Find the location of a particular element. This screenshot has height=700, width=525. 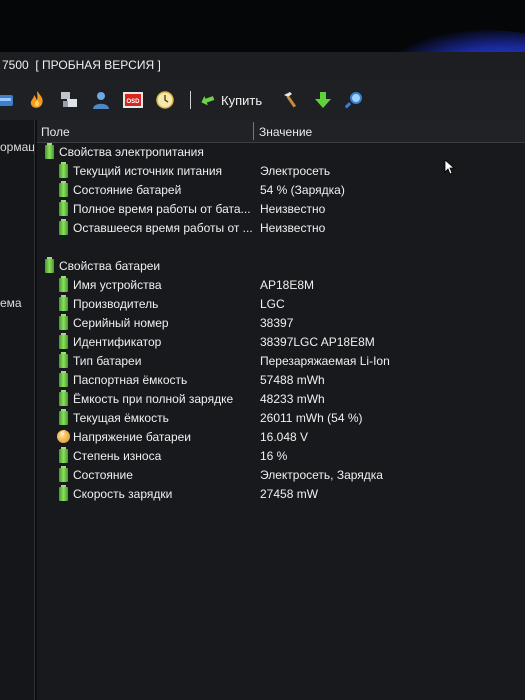

row-label: Напряжение батареи is located at coordinates (132, 437).